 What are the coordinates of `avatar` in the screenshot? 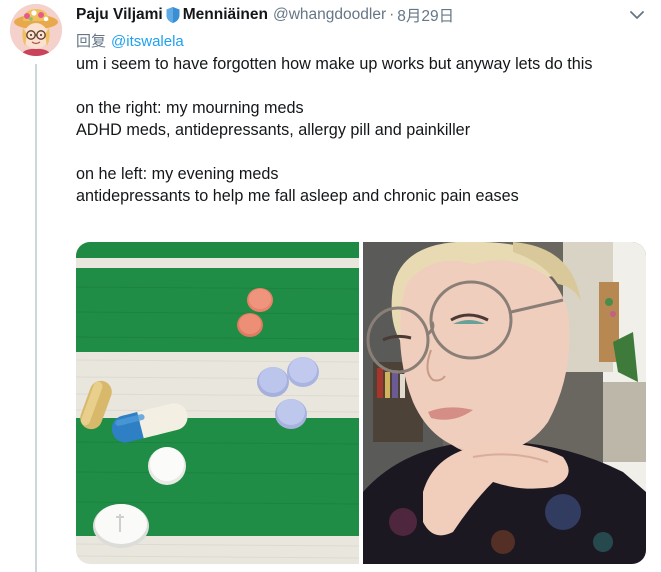 It's located at (36, 30).